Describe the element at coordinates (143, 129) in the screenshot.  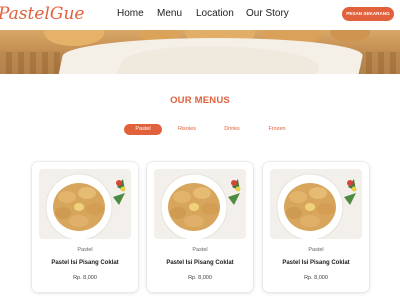
I see `tab-pastel: Pastel` at that location.